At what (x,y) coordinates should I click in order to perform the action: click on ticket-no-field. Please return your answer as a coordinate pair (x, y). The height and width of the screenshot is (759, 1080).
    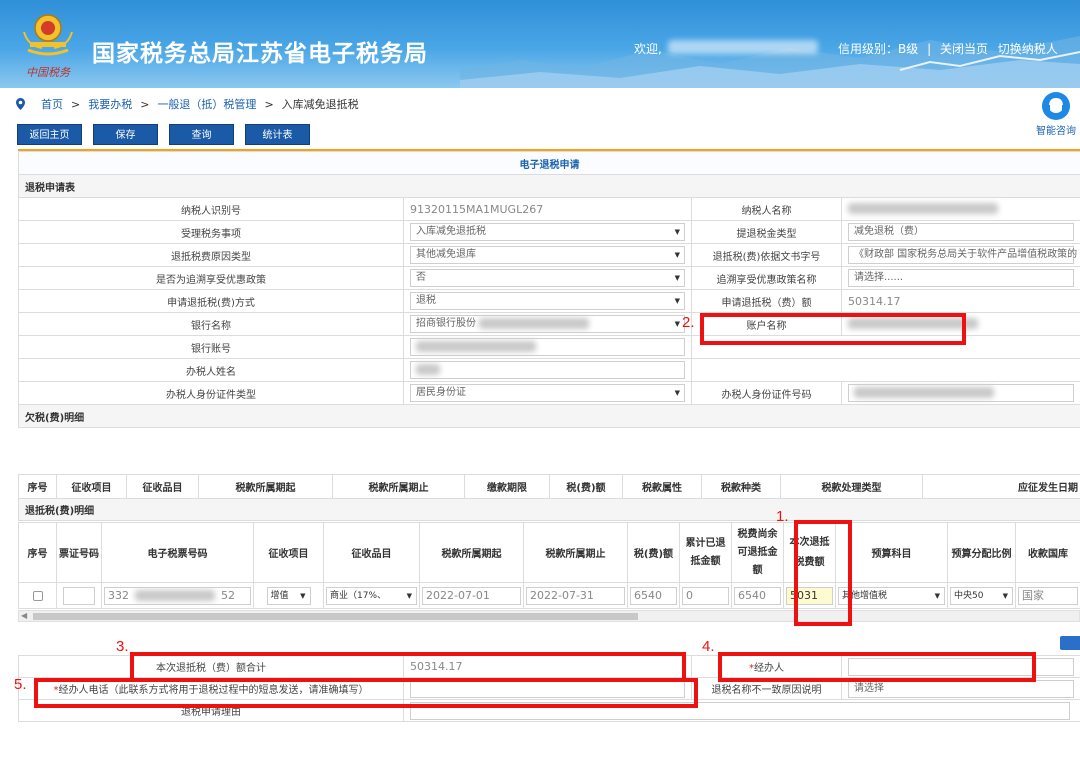
    Looking at the image, I should click on (79, 595).